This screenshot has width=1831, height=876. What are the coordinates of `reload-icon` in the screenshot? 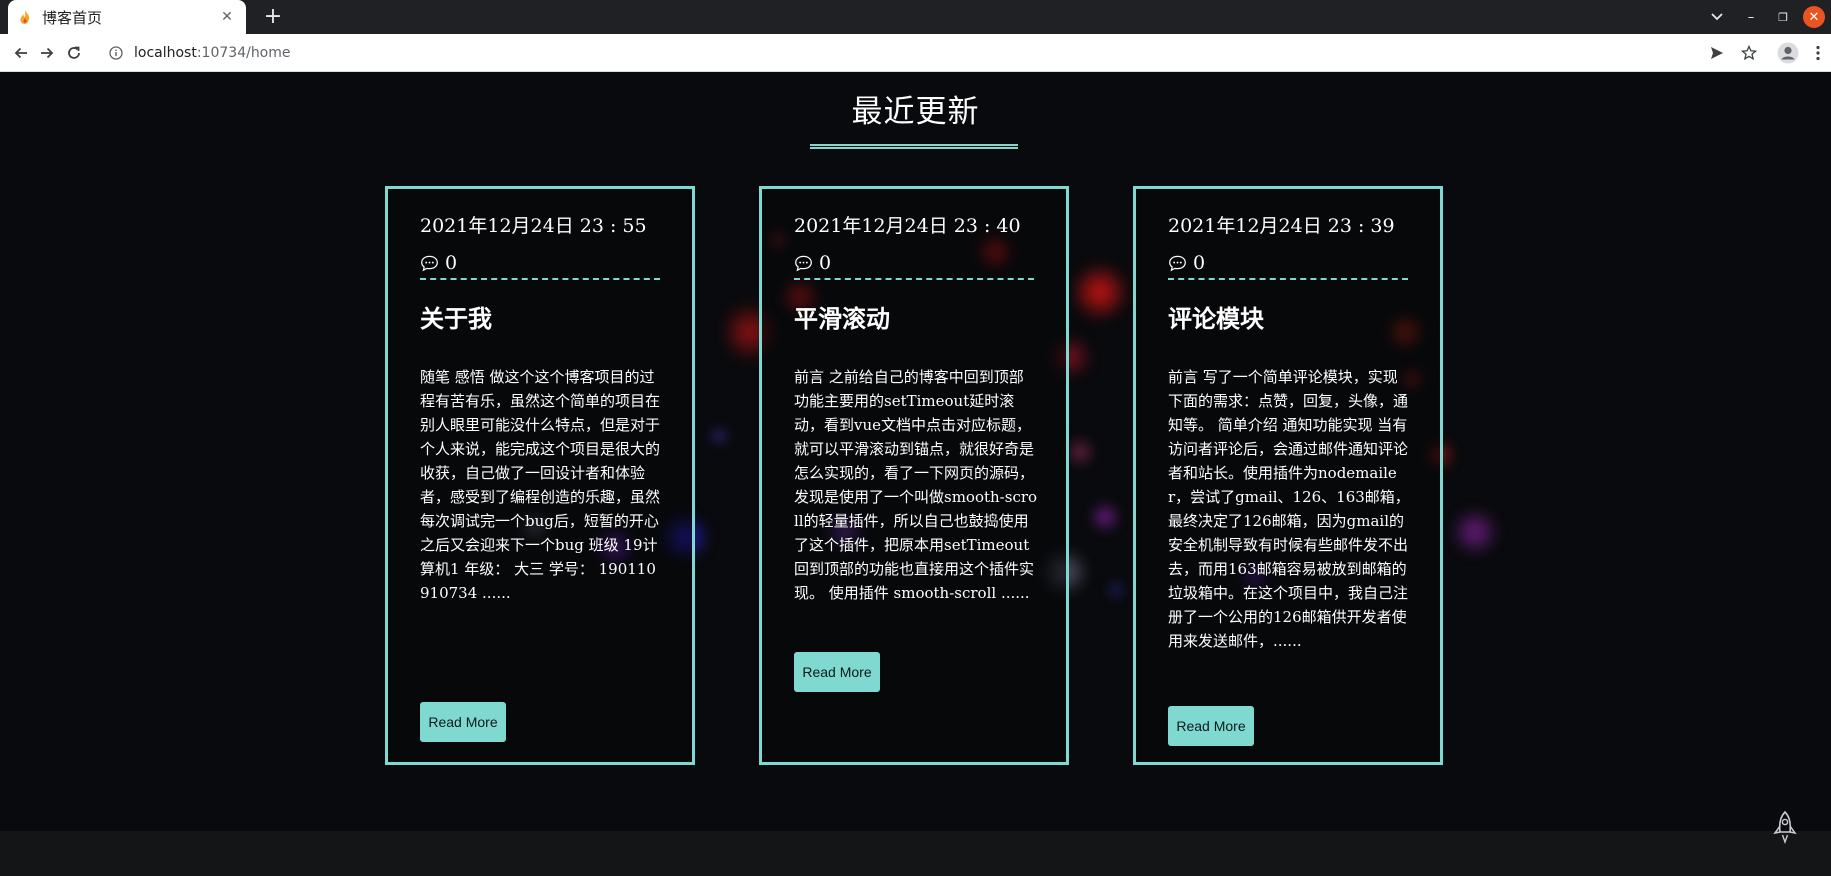 It's located at (74, 53).